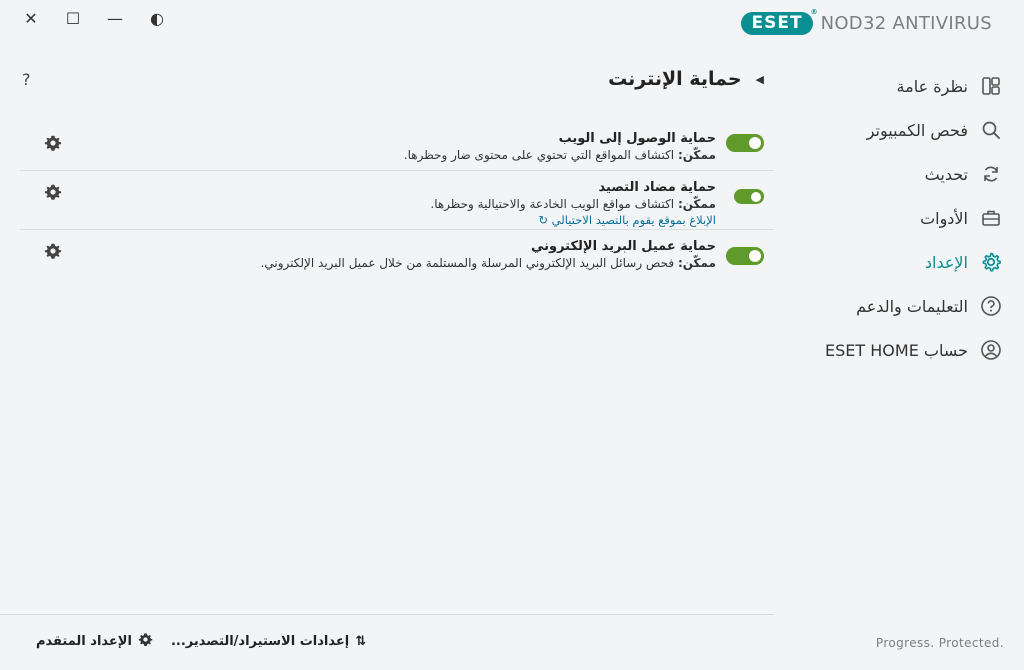  Describe the element at coordinates (657, 187) in the screenshot. I see `setting-name: حماية مضاد التصيد` at that location.